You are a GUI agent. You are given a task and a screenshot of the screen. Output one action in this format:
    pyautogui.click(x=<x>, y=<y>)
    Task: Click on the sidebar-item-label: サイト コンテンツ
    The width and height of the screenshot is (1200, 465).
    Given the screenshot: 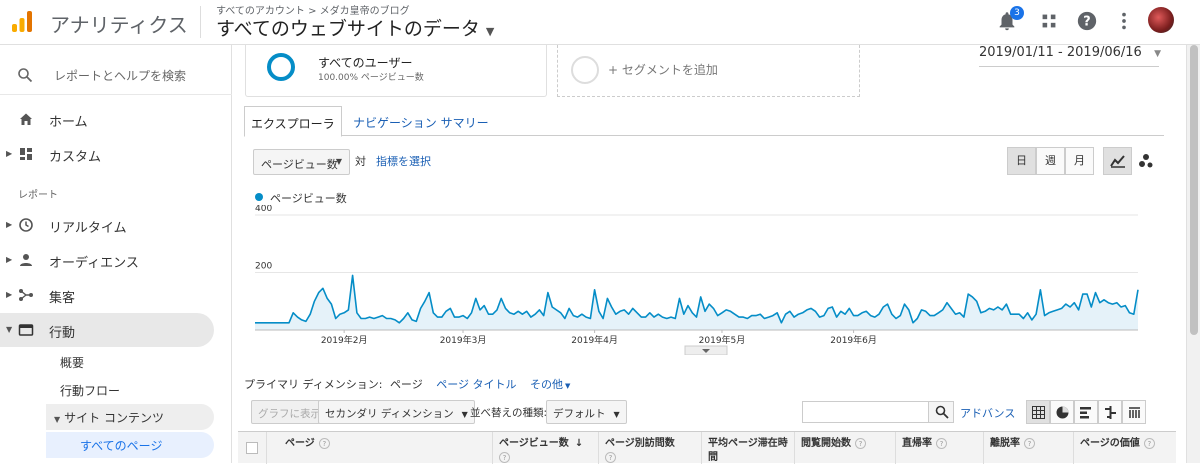 What is the action you would take?
    pyautogui.click(x=114, y=418)
    